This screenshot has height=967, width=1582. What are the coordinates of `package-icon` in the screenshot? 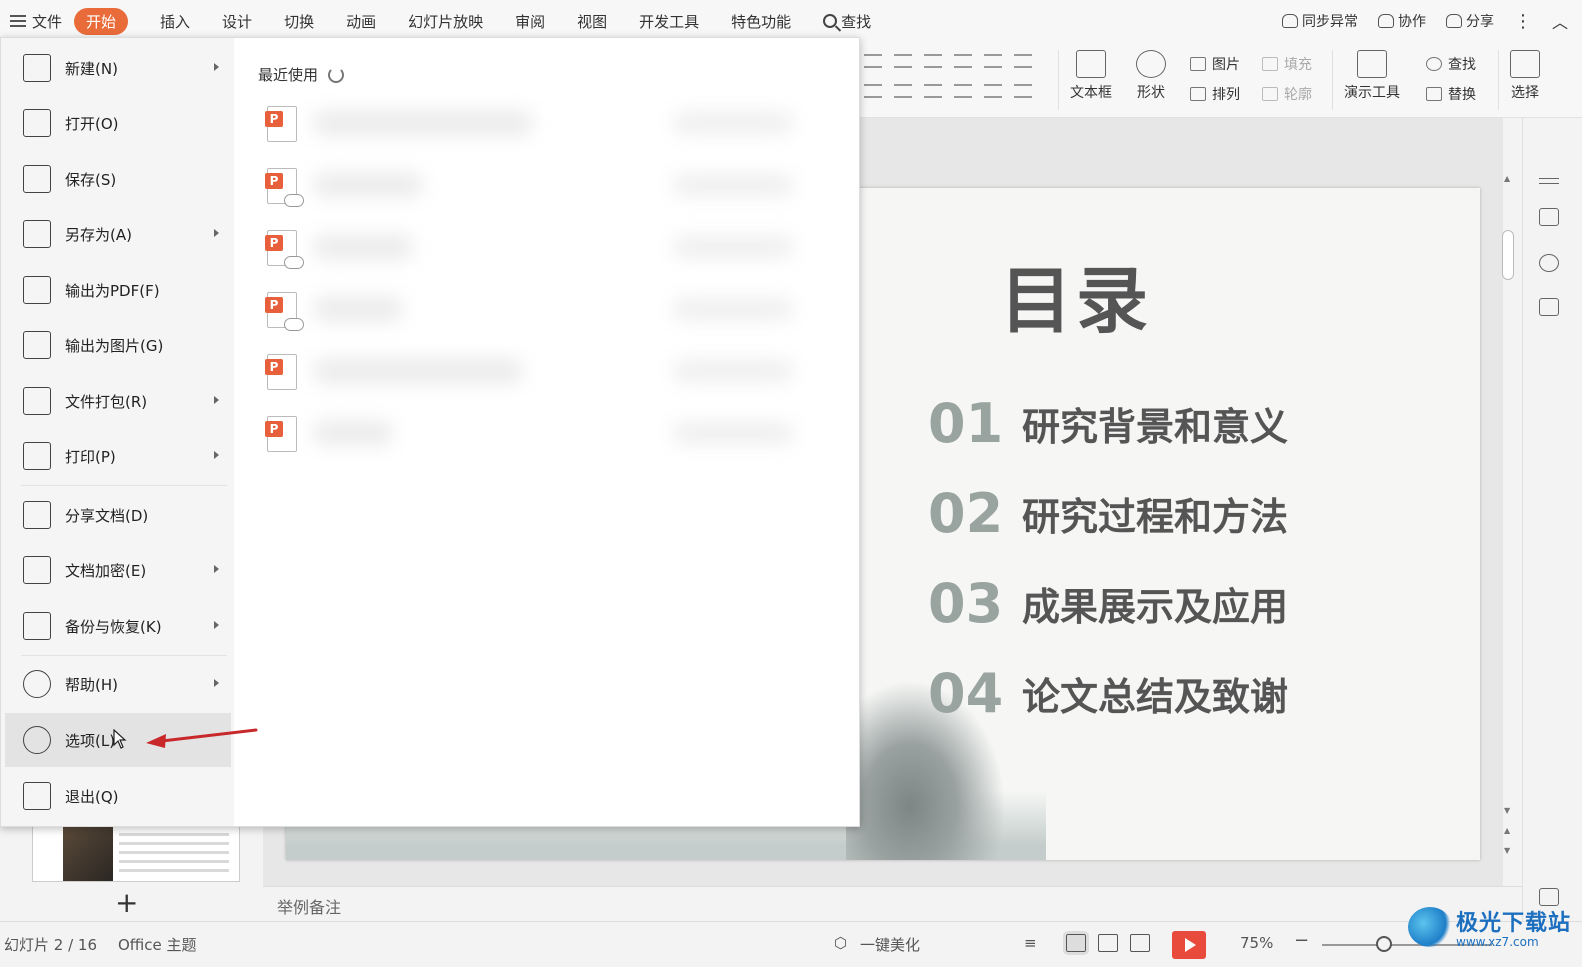 It's located at (37, 401).